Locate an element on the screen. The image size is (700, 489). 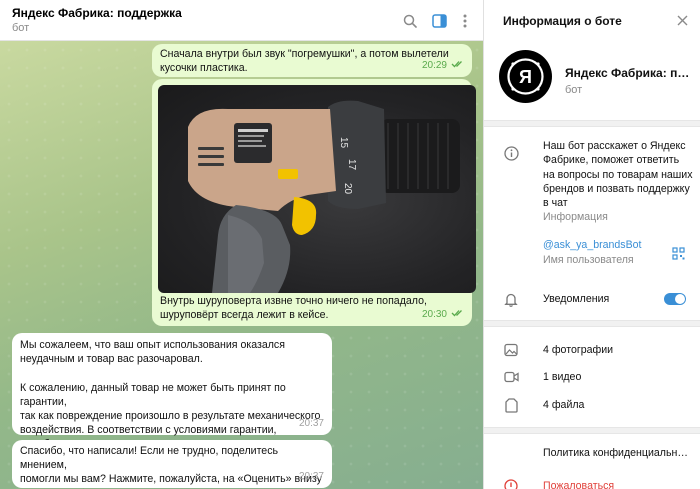
message-meta: 20:29 is located at coordinates (443, 66).